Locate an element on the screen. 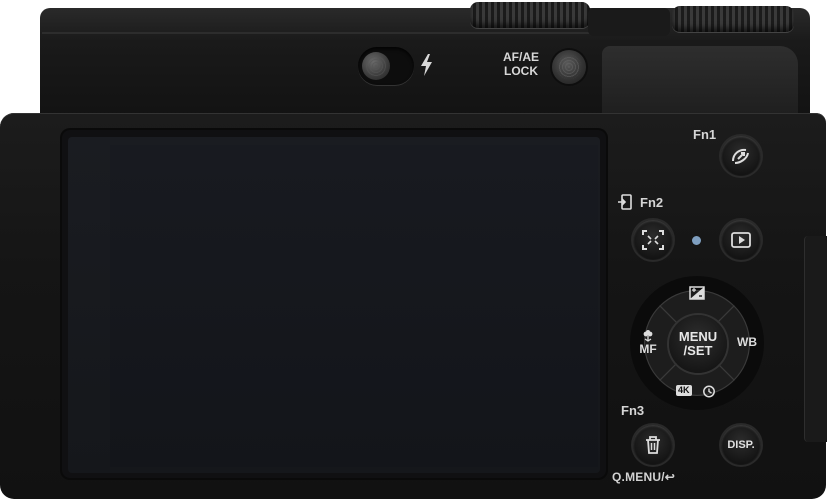  af-ae-label-line1: AF/AE is located at coordinates (521, 57).